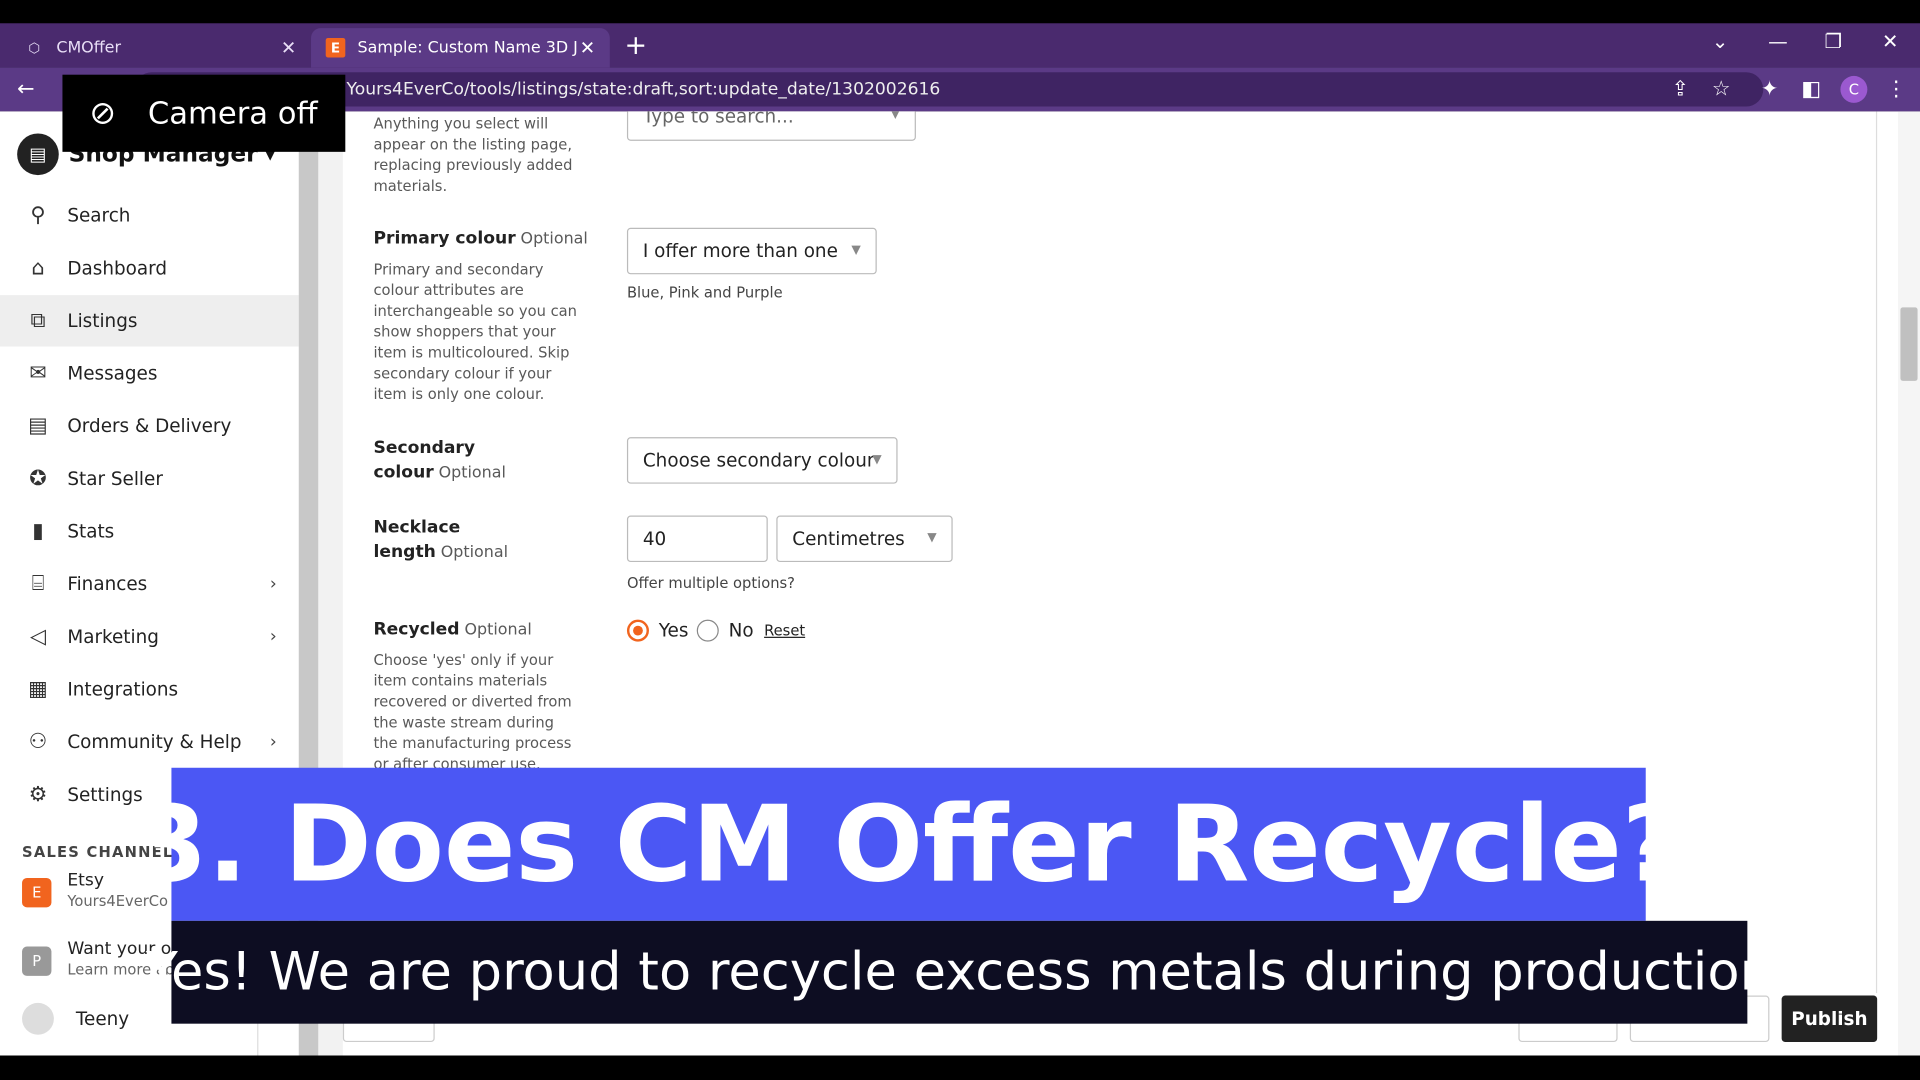 This screenshot has height=1080, width=1920. I want to click on sidebar-item-marketing: ◁ Marketing ›, so click(149, 636).